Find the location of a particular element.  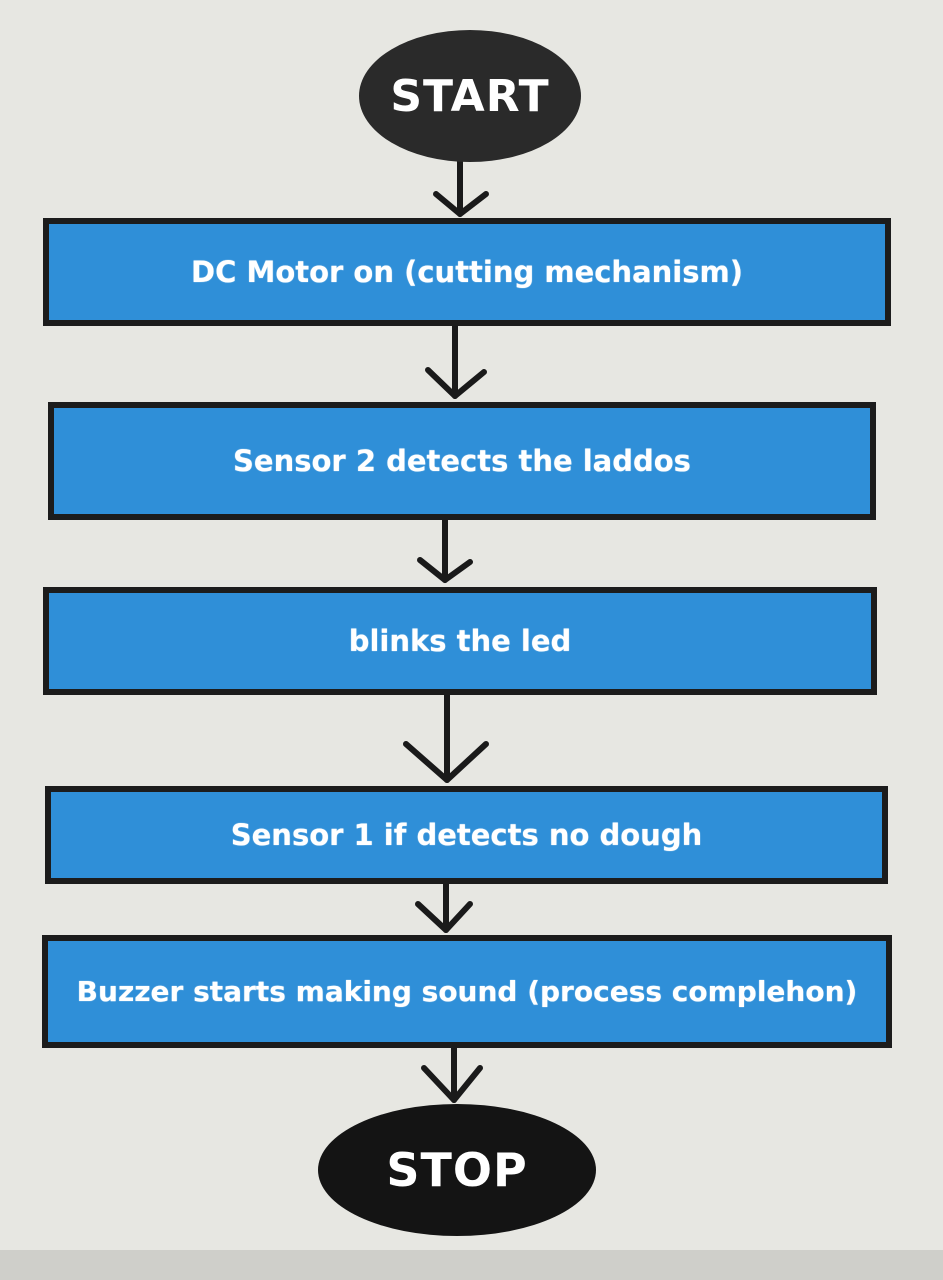

stop-terminal: STOP is located at coordinates (457, 1170).